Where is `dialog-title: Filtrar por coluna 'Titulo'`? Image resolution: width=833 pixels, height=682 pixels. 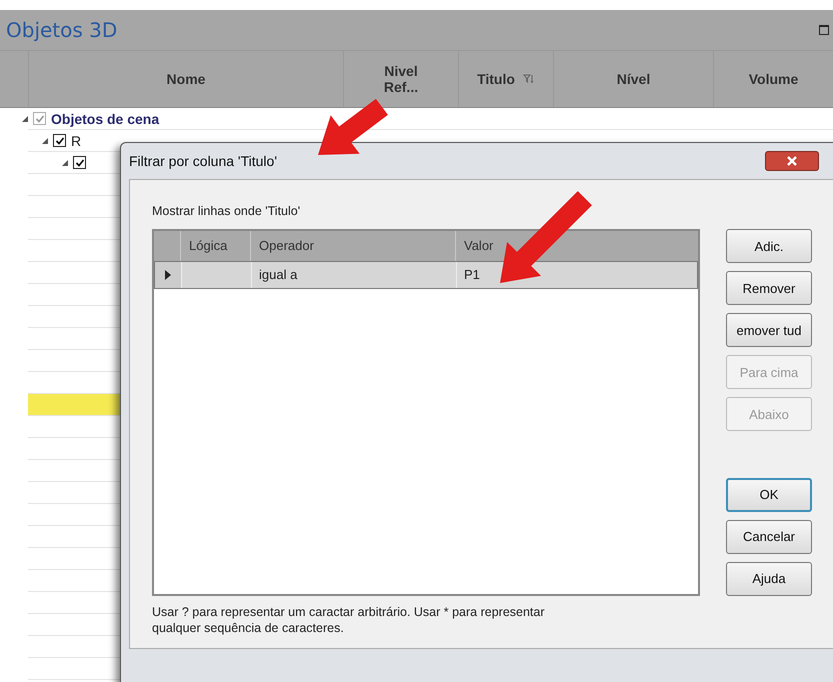
dialog-title: Filtrar por coluna 'Titulo' is located at coordinates (203, 161).